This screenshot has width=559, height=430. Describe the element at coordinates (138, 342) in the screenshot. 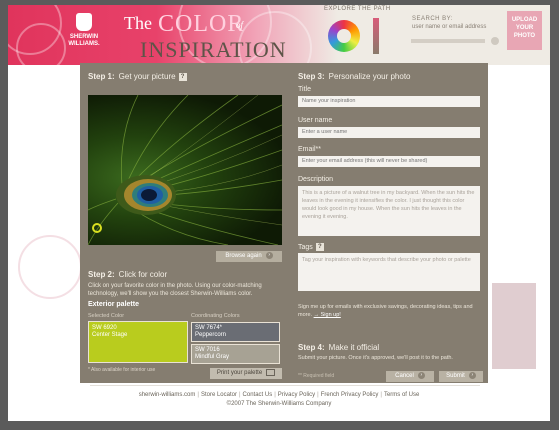

I see `selected-color-swatch: SW 6920 Center Stage` at that location.